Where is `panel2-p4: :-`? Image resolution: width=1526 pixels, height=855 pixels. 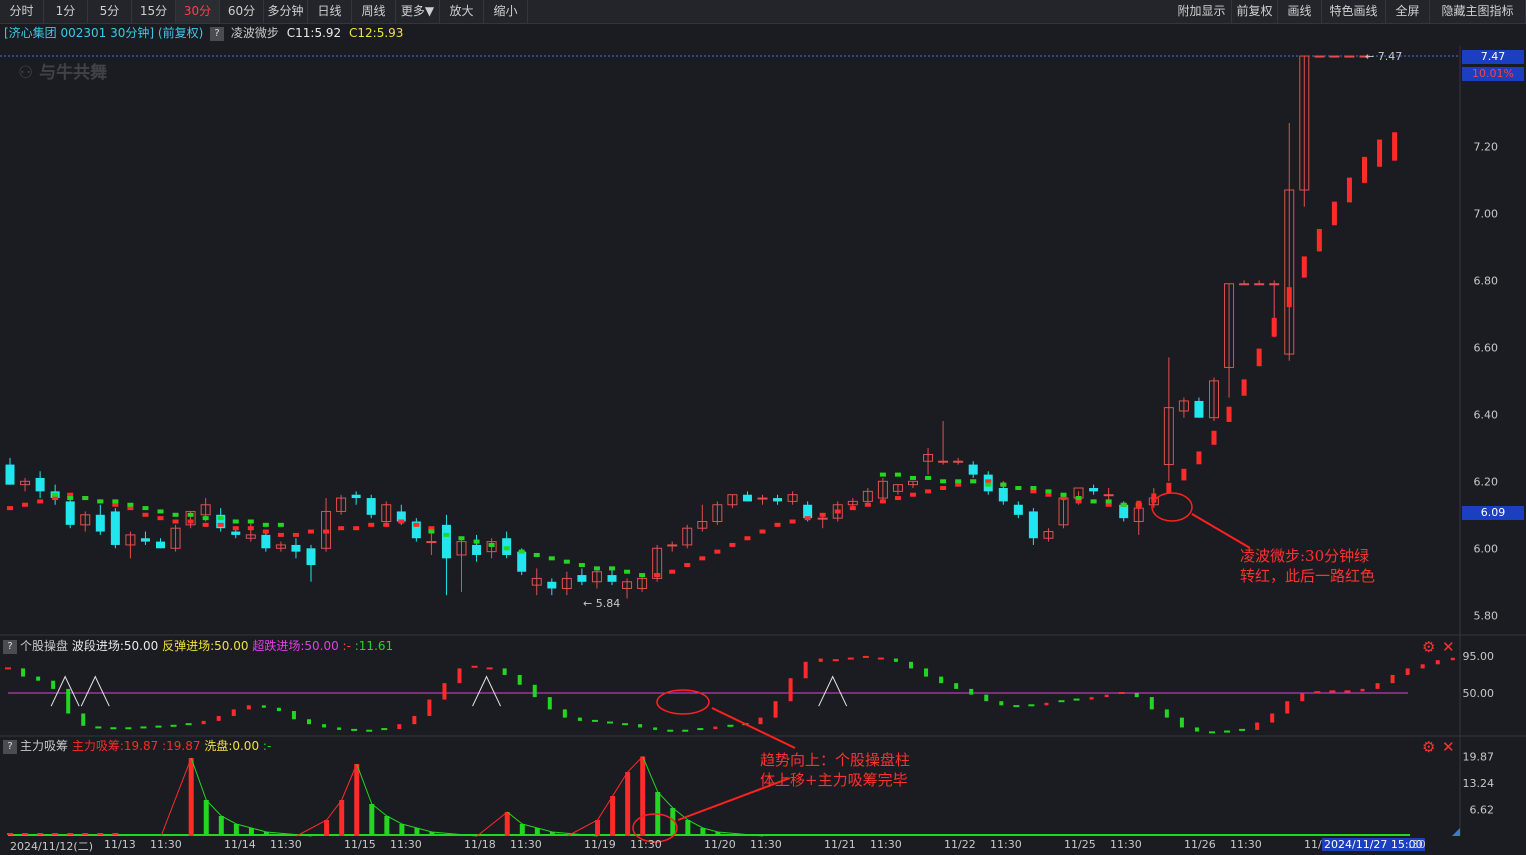
panel2-p4: :- is located at coordinates (267, 746).